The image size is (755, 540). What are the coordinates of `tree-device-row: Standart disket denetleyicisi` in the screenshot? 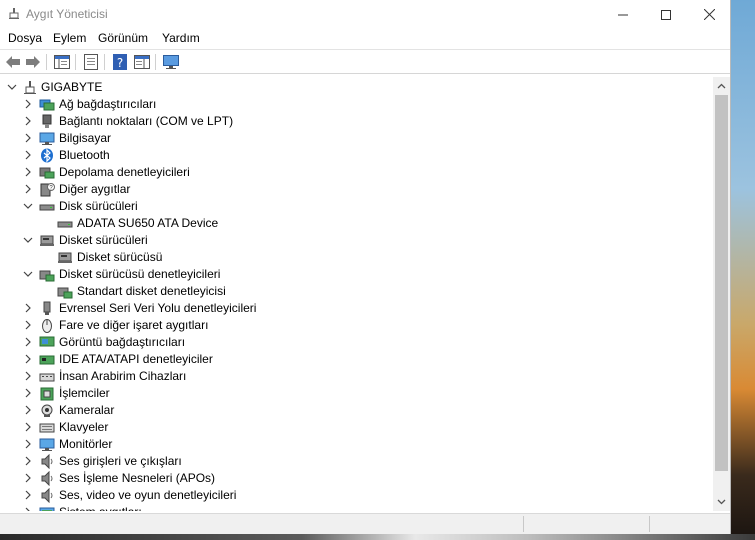 It's located at (356, 291).